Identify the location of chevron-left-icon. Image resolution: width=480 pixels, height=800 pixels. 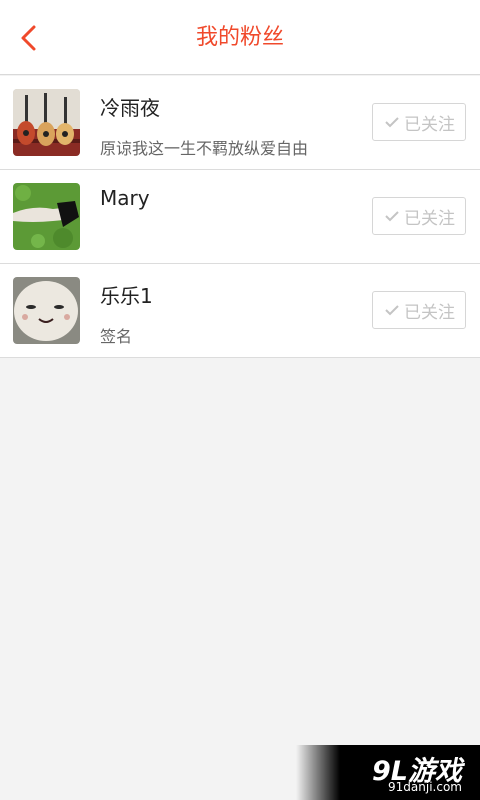
(28, 38).